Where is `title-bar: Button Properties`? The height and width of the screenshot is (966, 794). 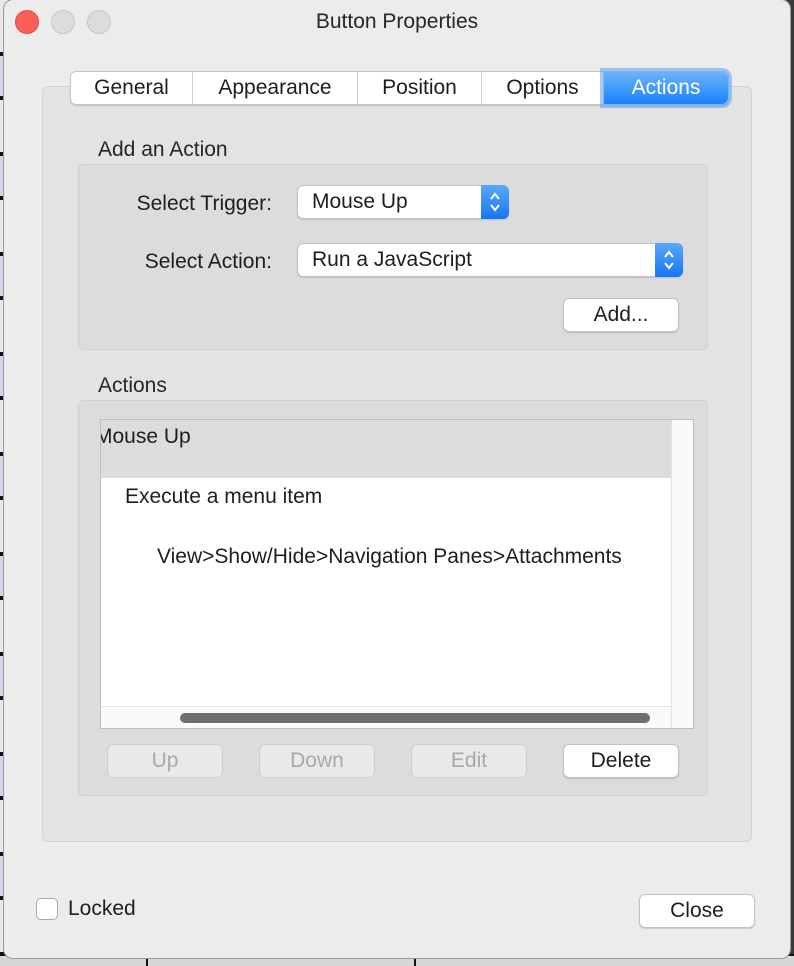
title-bar: Button Properties is located at coordinates (397, 22).